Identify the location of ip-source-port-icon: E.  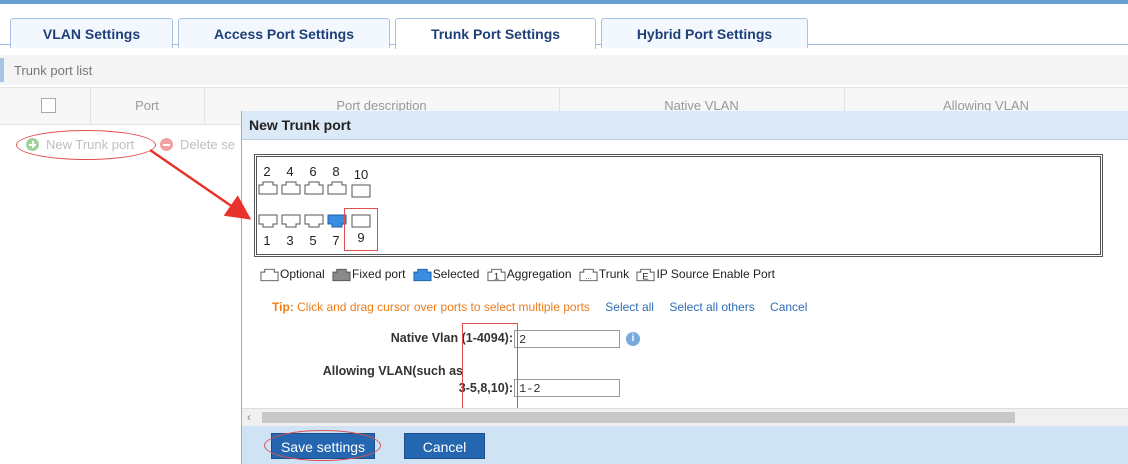
(645, 275).